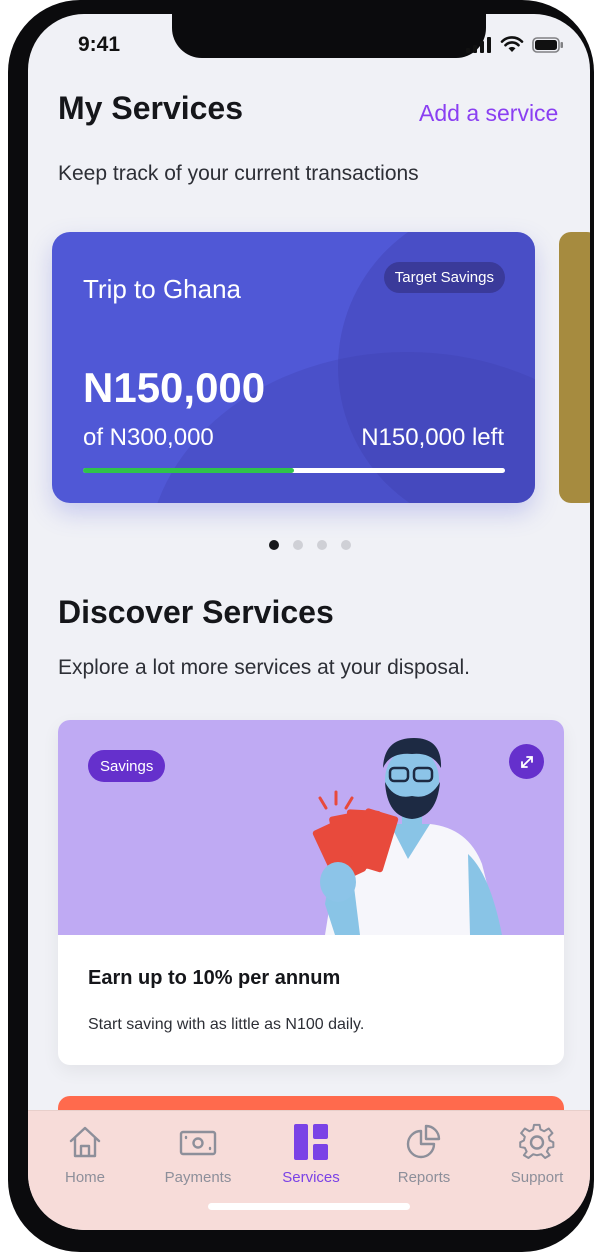 This screenshot has width=602, height=1260. Describe the element at coordinates (84, 1177) in the screenshot. I see `tab-home-label: Home` at that location.